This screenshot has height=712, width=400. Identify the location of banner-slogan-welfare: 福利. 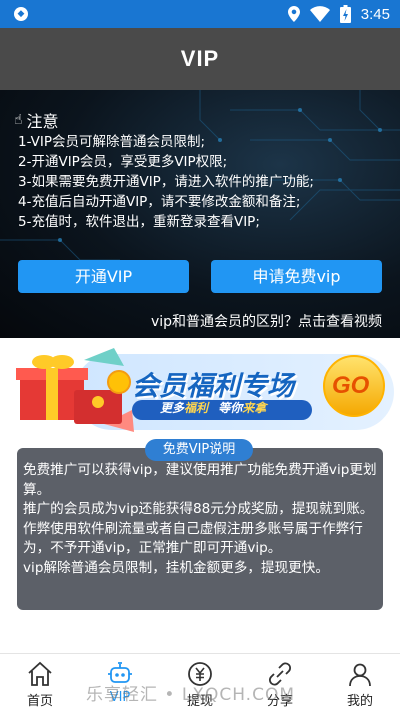
(196, 408).